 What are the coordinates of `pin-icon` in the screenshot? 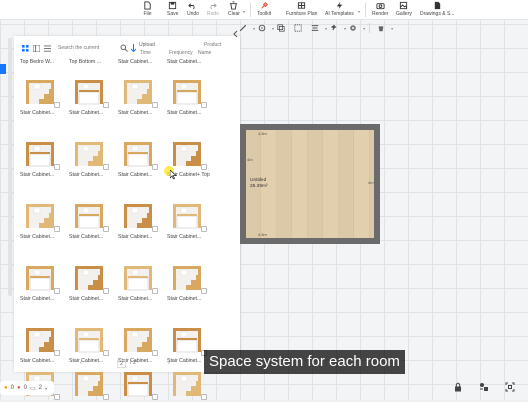 It's located at (333, 27).